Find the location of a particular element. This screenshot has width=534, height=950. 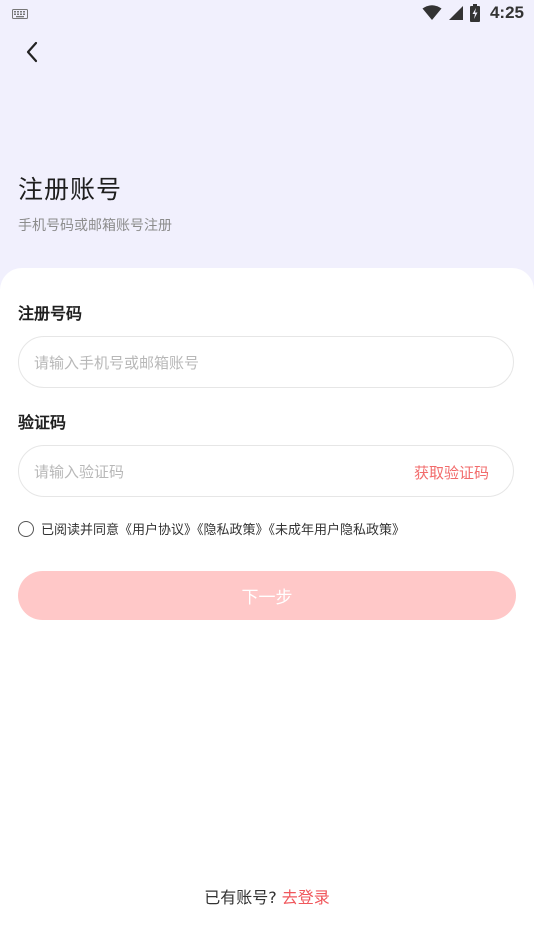

code-input-box: 获取验证码 is located at coordinates (266, 471).